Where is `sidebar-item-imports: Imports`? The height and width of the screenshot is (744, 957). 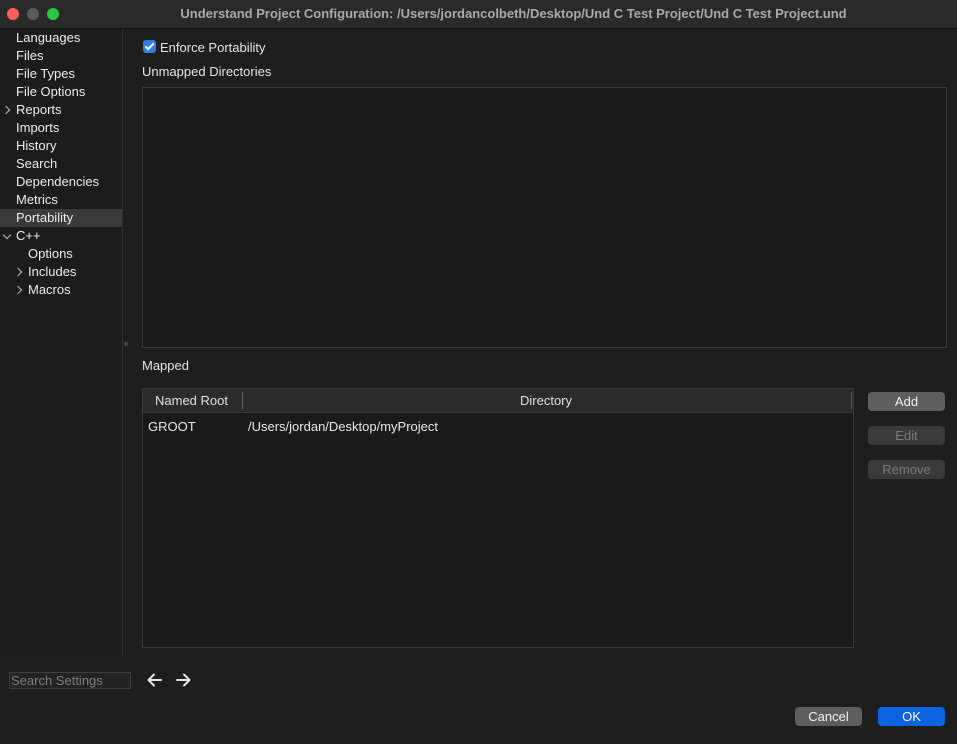 sidebar-item-imports: Imports is located at coordinates (61, 128).